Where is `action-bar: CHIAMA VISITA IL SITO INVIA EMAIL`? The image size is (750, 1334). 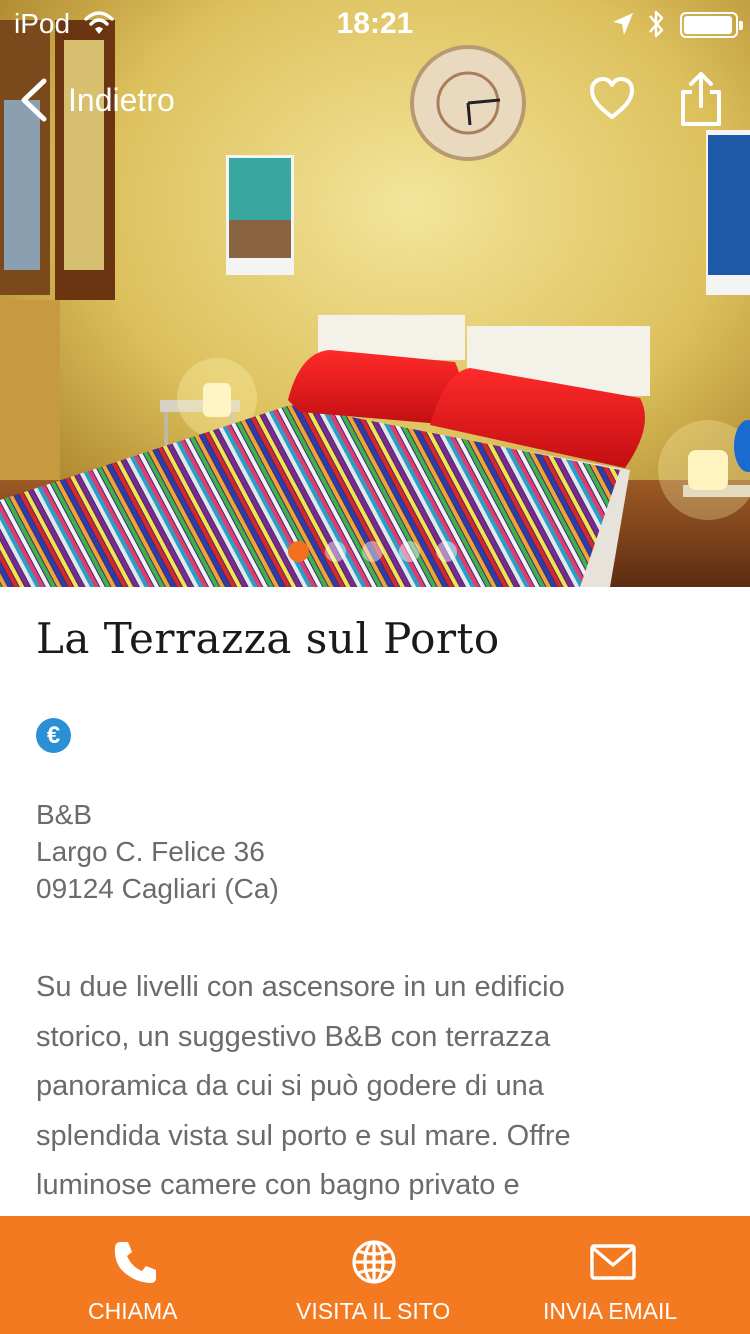 action-bar: CHIAMA VISITA IL SITO INVIA EMAIL is located at coordinates (375, 1275).